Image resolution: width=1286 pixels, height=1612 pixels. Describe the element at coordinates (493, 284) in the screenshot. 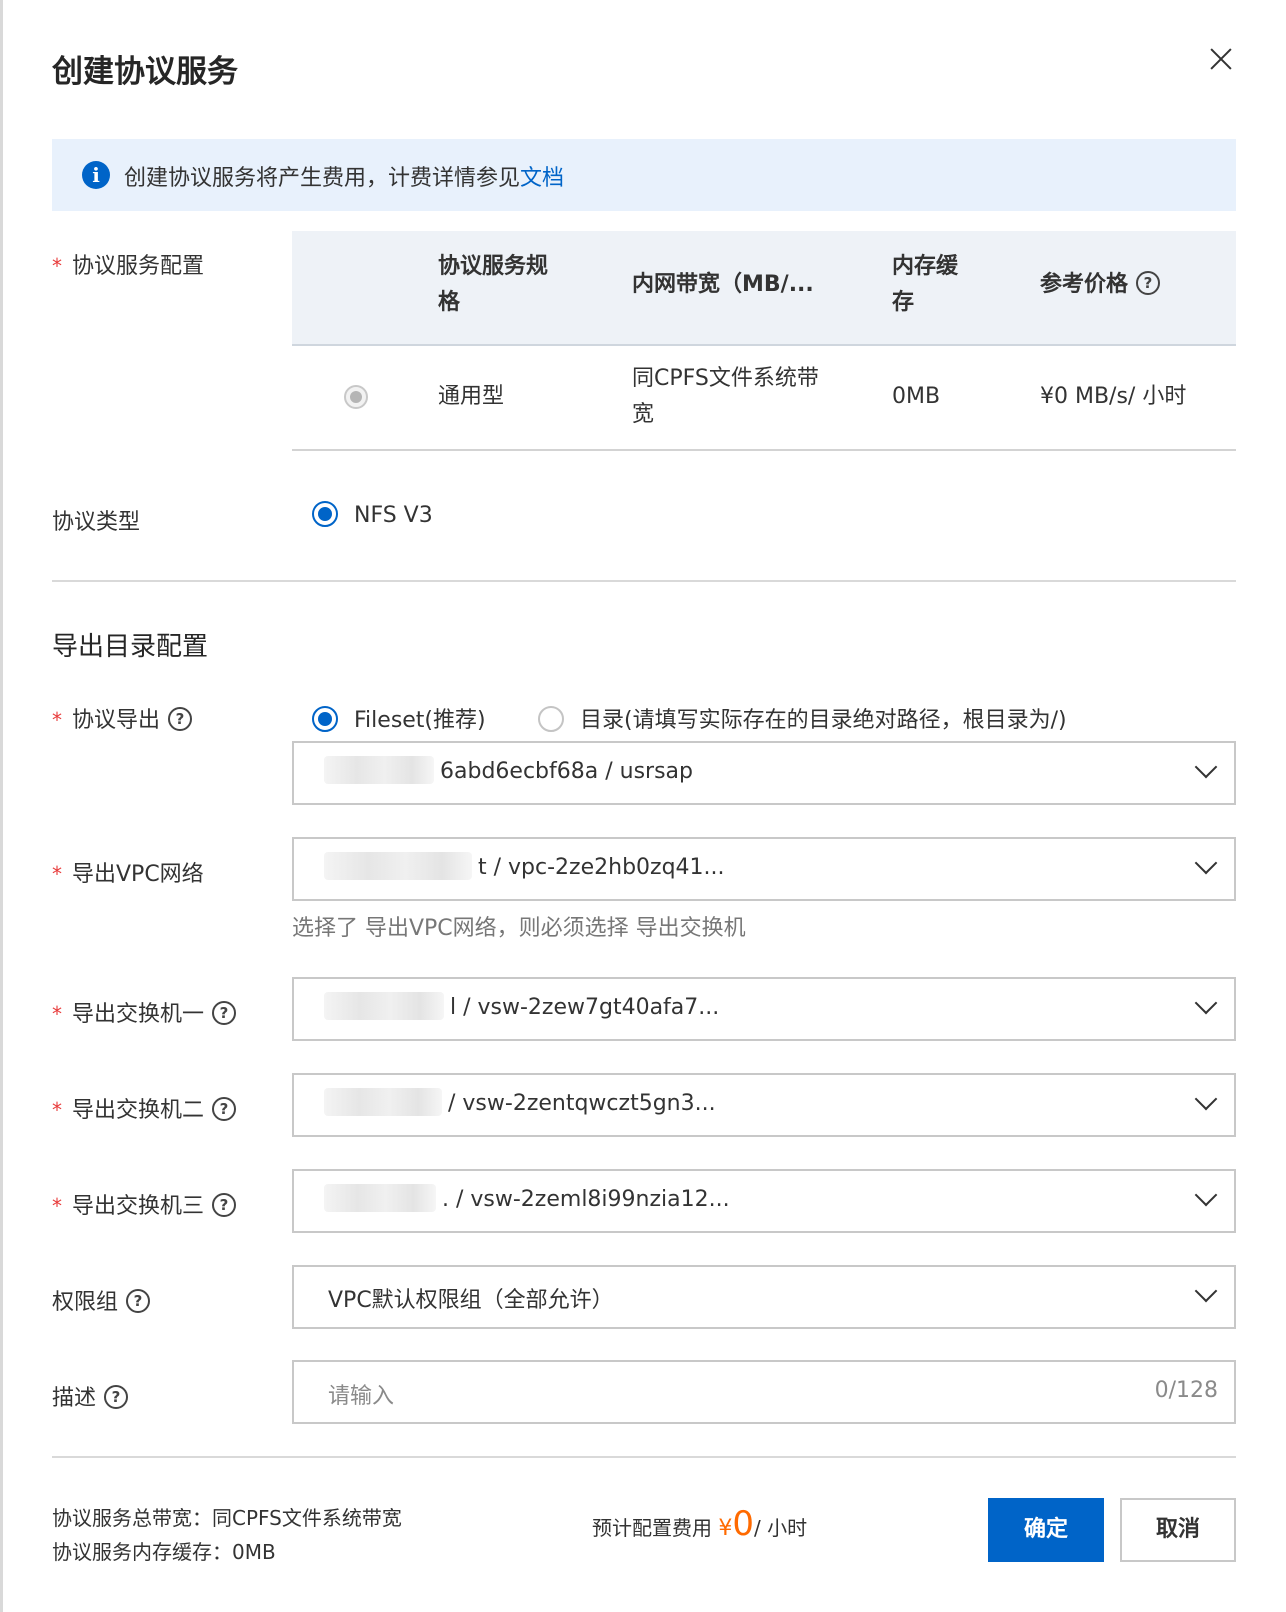

I see `col-spec: 协议服务规格` at that location.